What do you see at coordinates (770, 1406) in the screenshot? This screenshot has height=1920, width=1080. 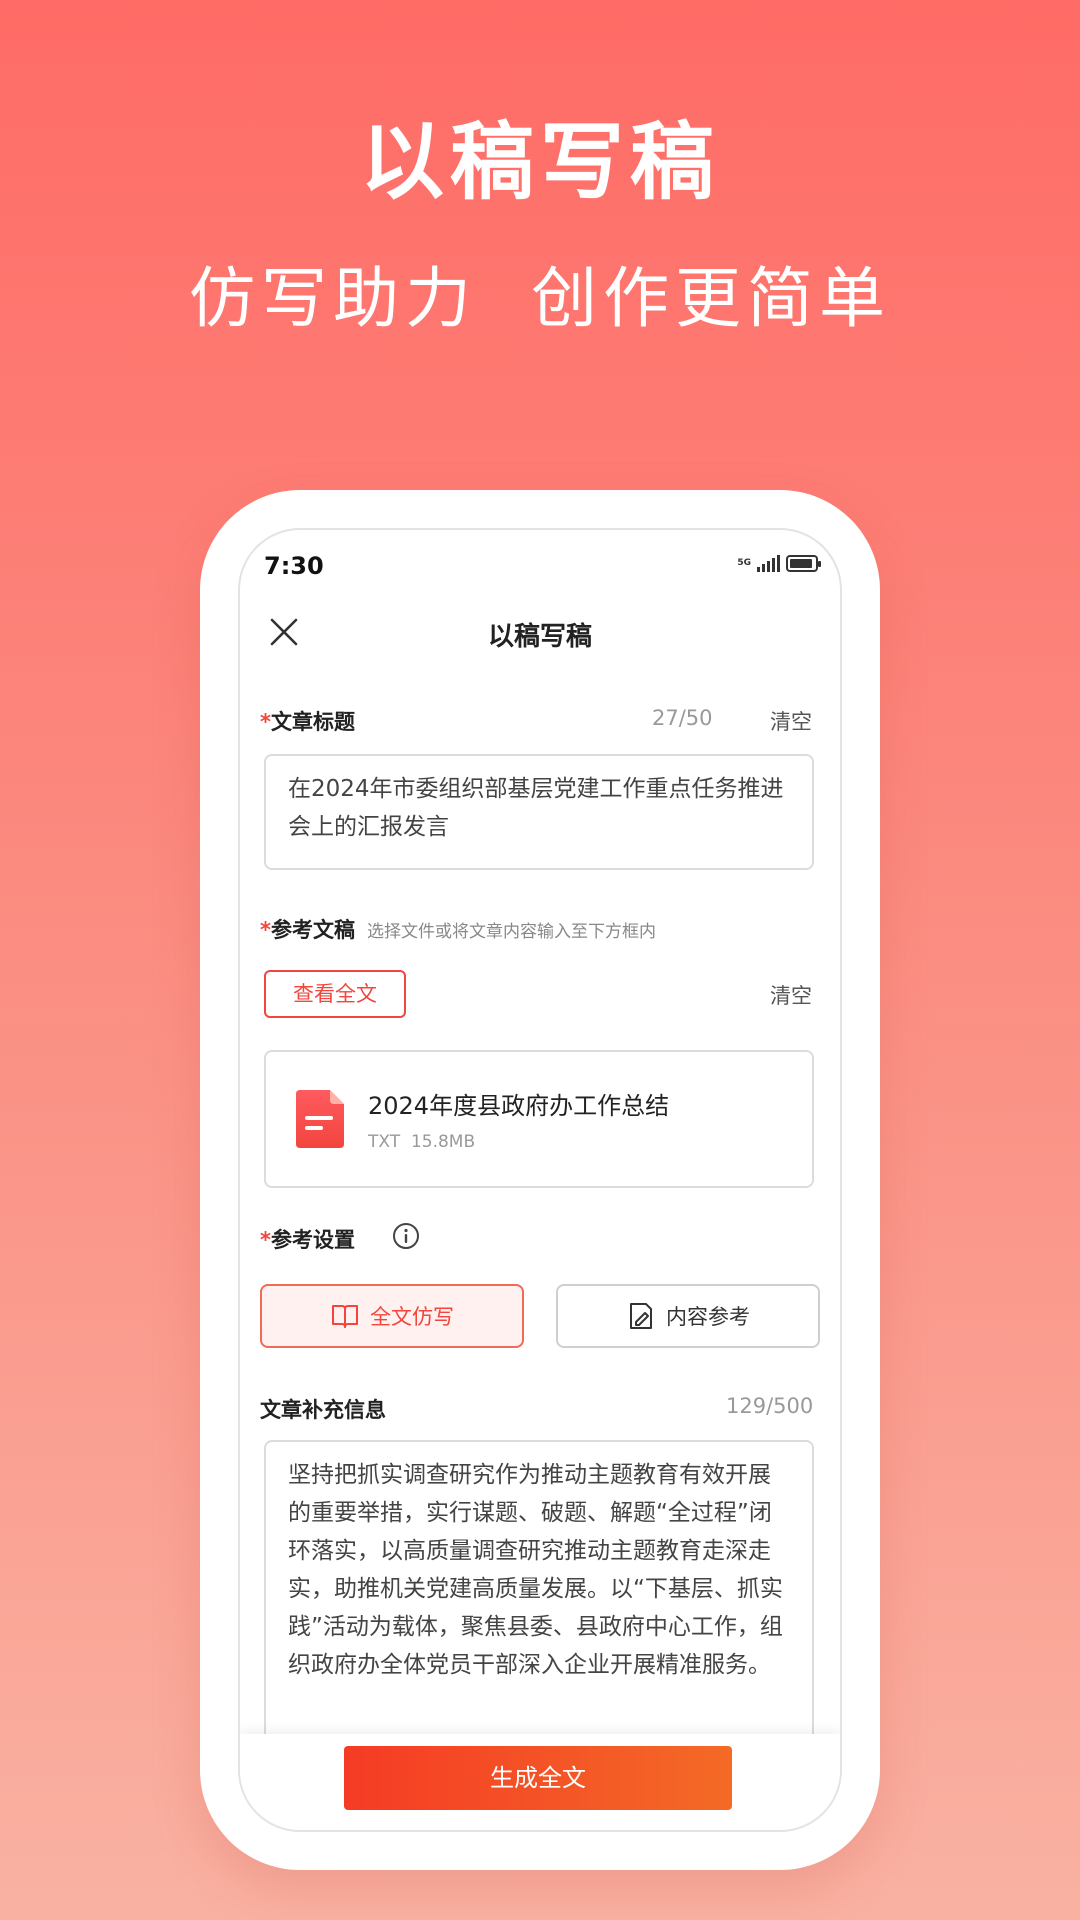 I see `supplement-count: 129/500` at bounding box center [770, 1406].